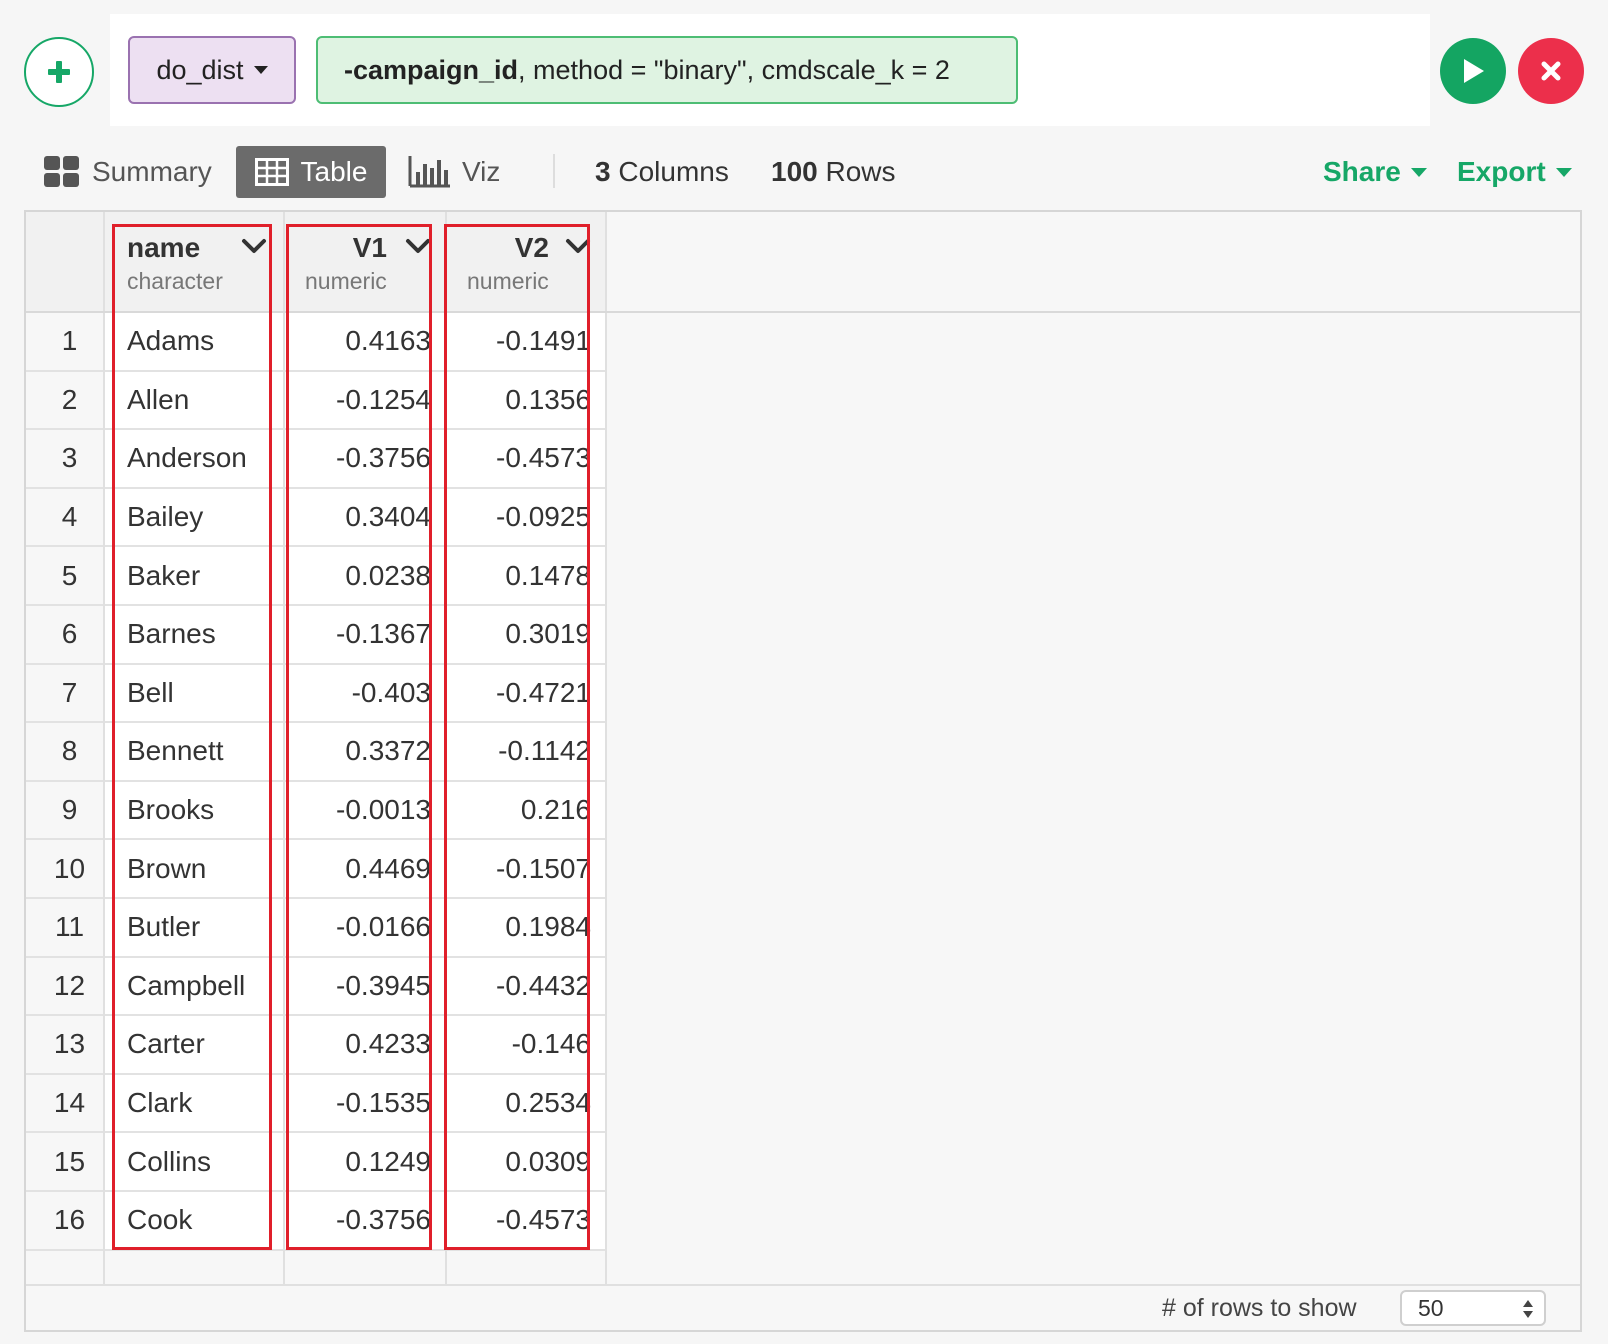 This screenshot has height=1344, width=1608. I want to click on cell-v2: 0.1984, so click(526, 928).